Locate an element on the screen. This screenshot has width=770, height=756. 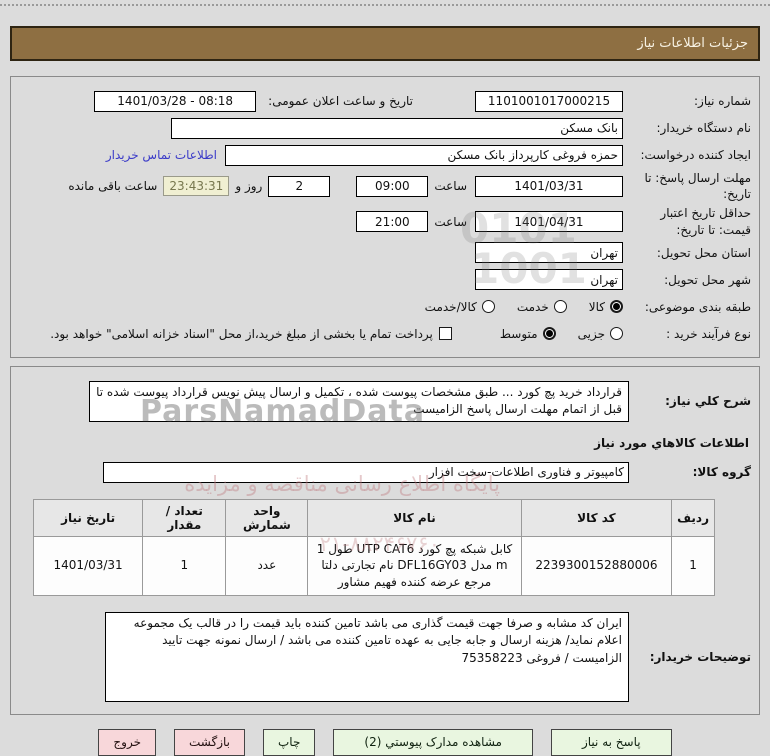
announce-datetime-label: تاریخ و ساعت اعلان عمومی: is located at coordinates (340, 100).